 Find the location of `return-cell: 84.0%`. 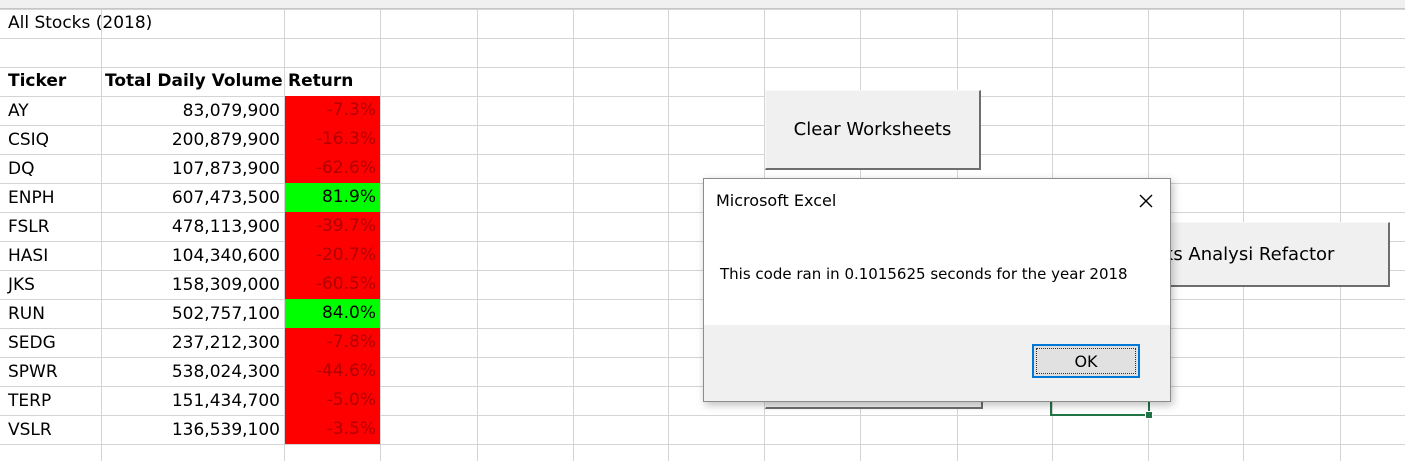

return-cell: 84.0% is located at coordinates (332, 313).